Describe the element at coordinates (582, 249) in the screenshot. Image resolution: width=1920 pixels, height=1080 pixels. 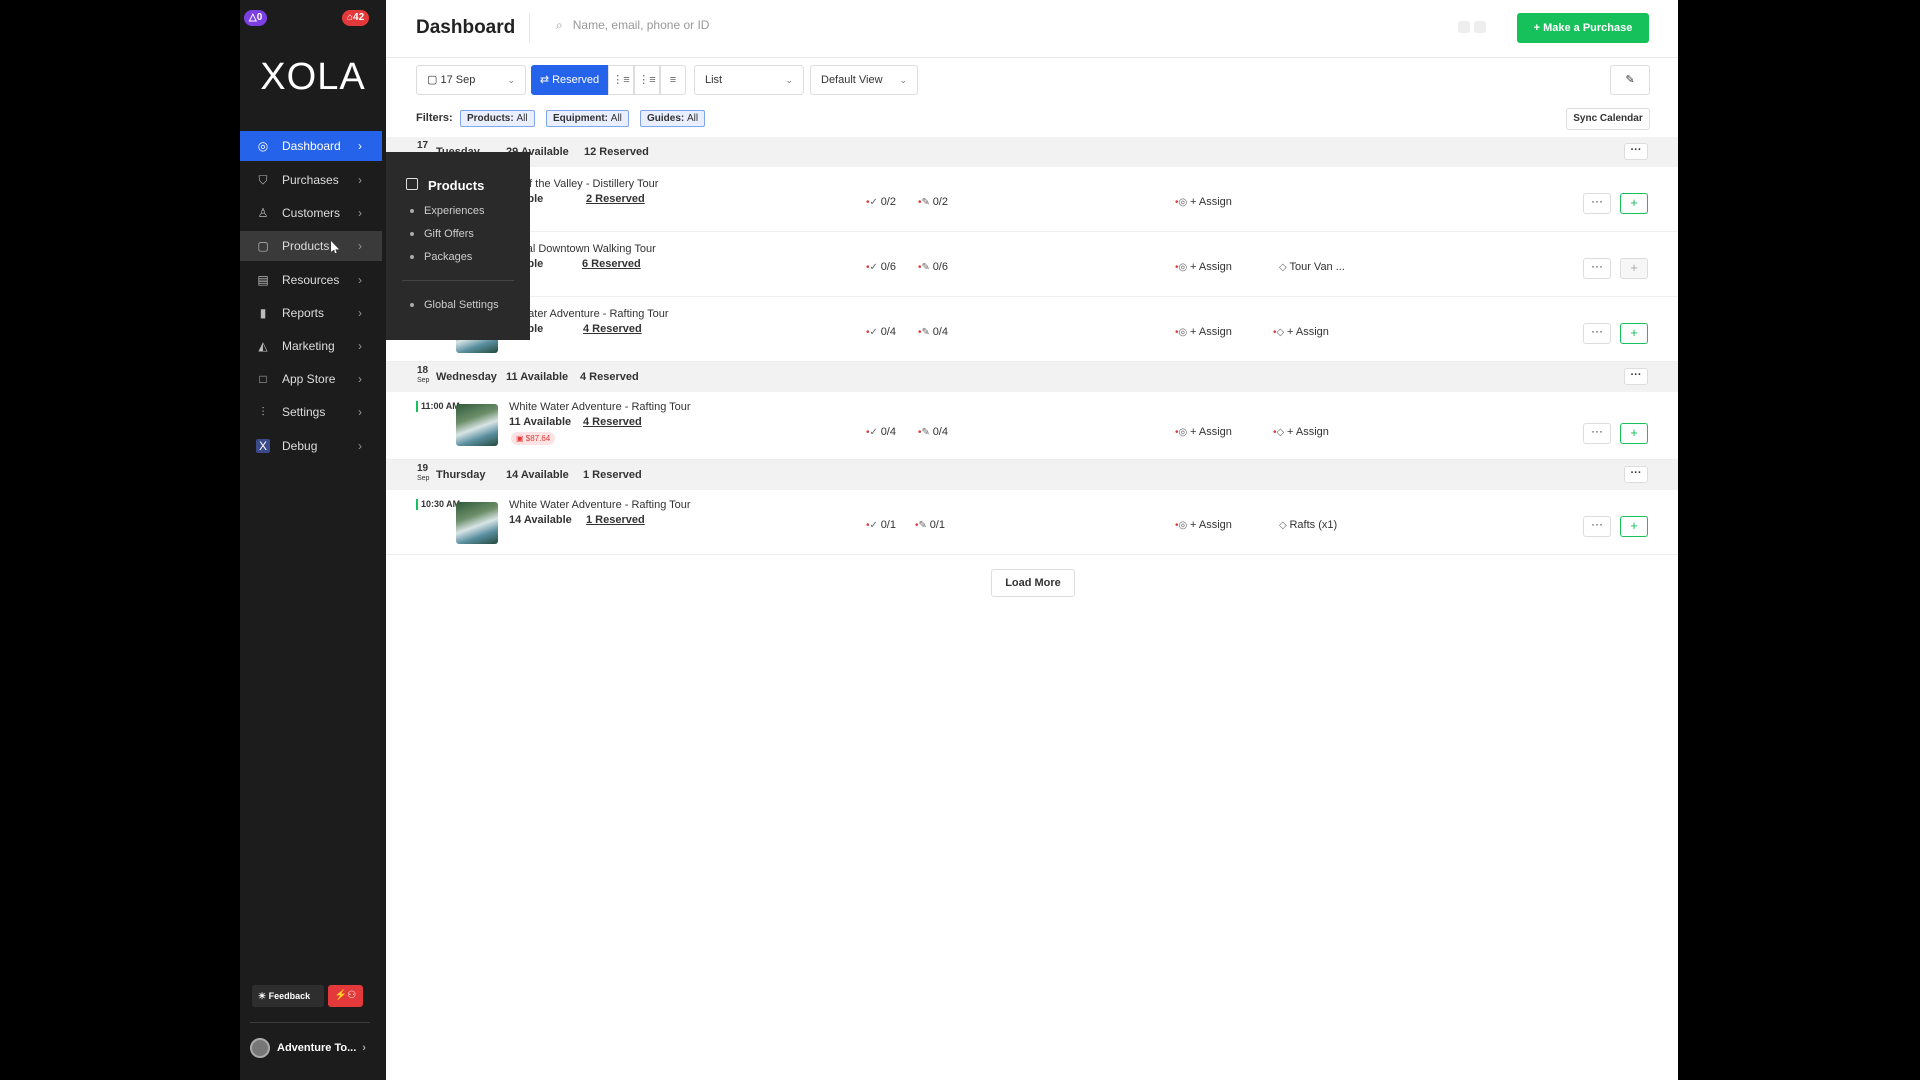
I see `product-name: orical Downtown Walking Tour` at that location.